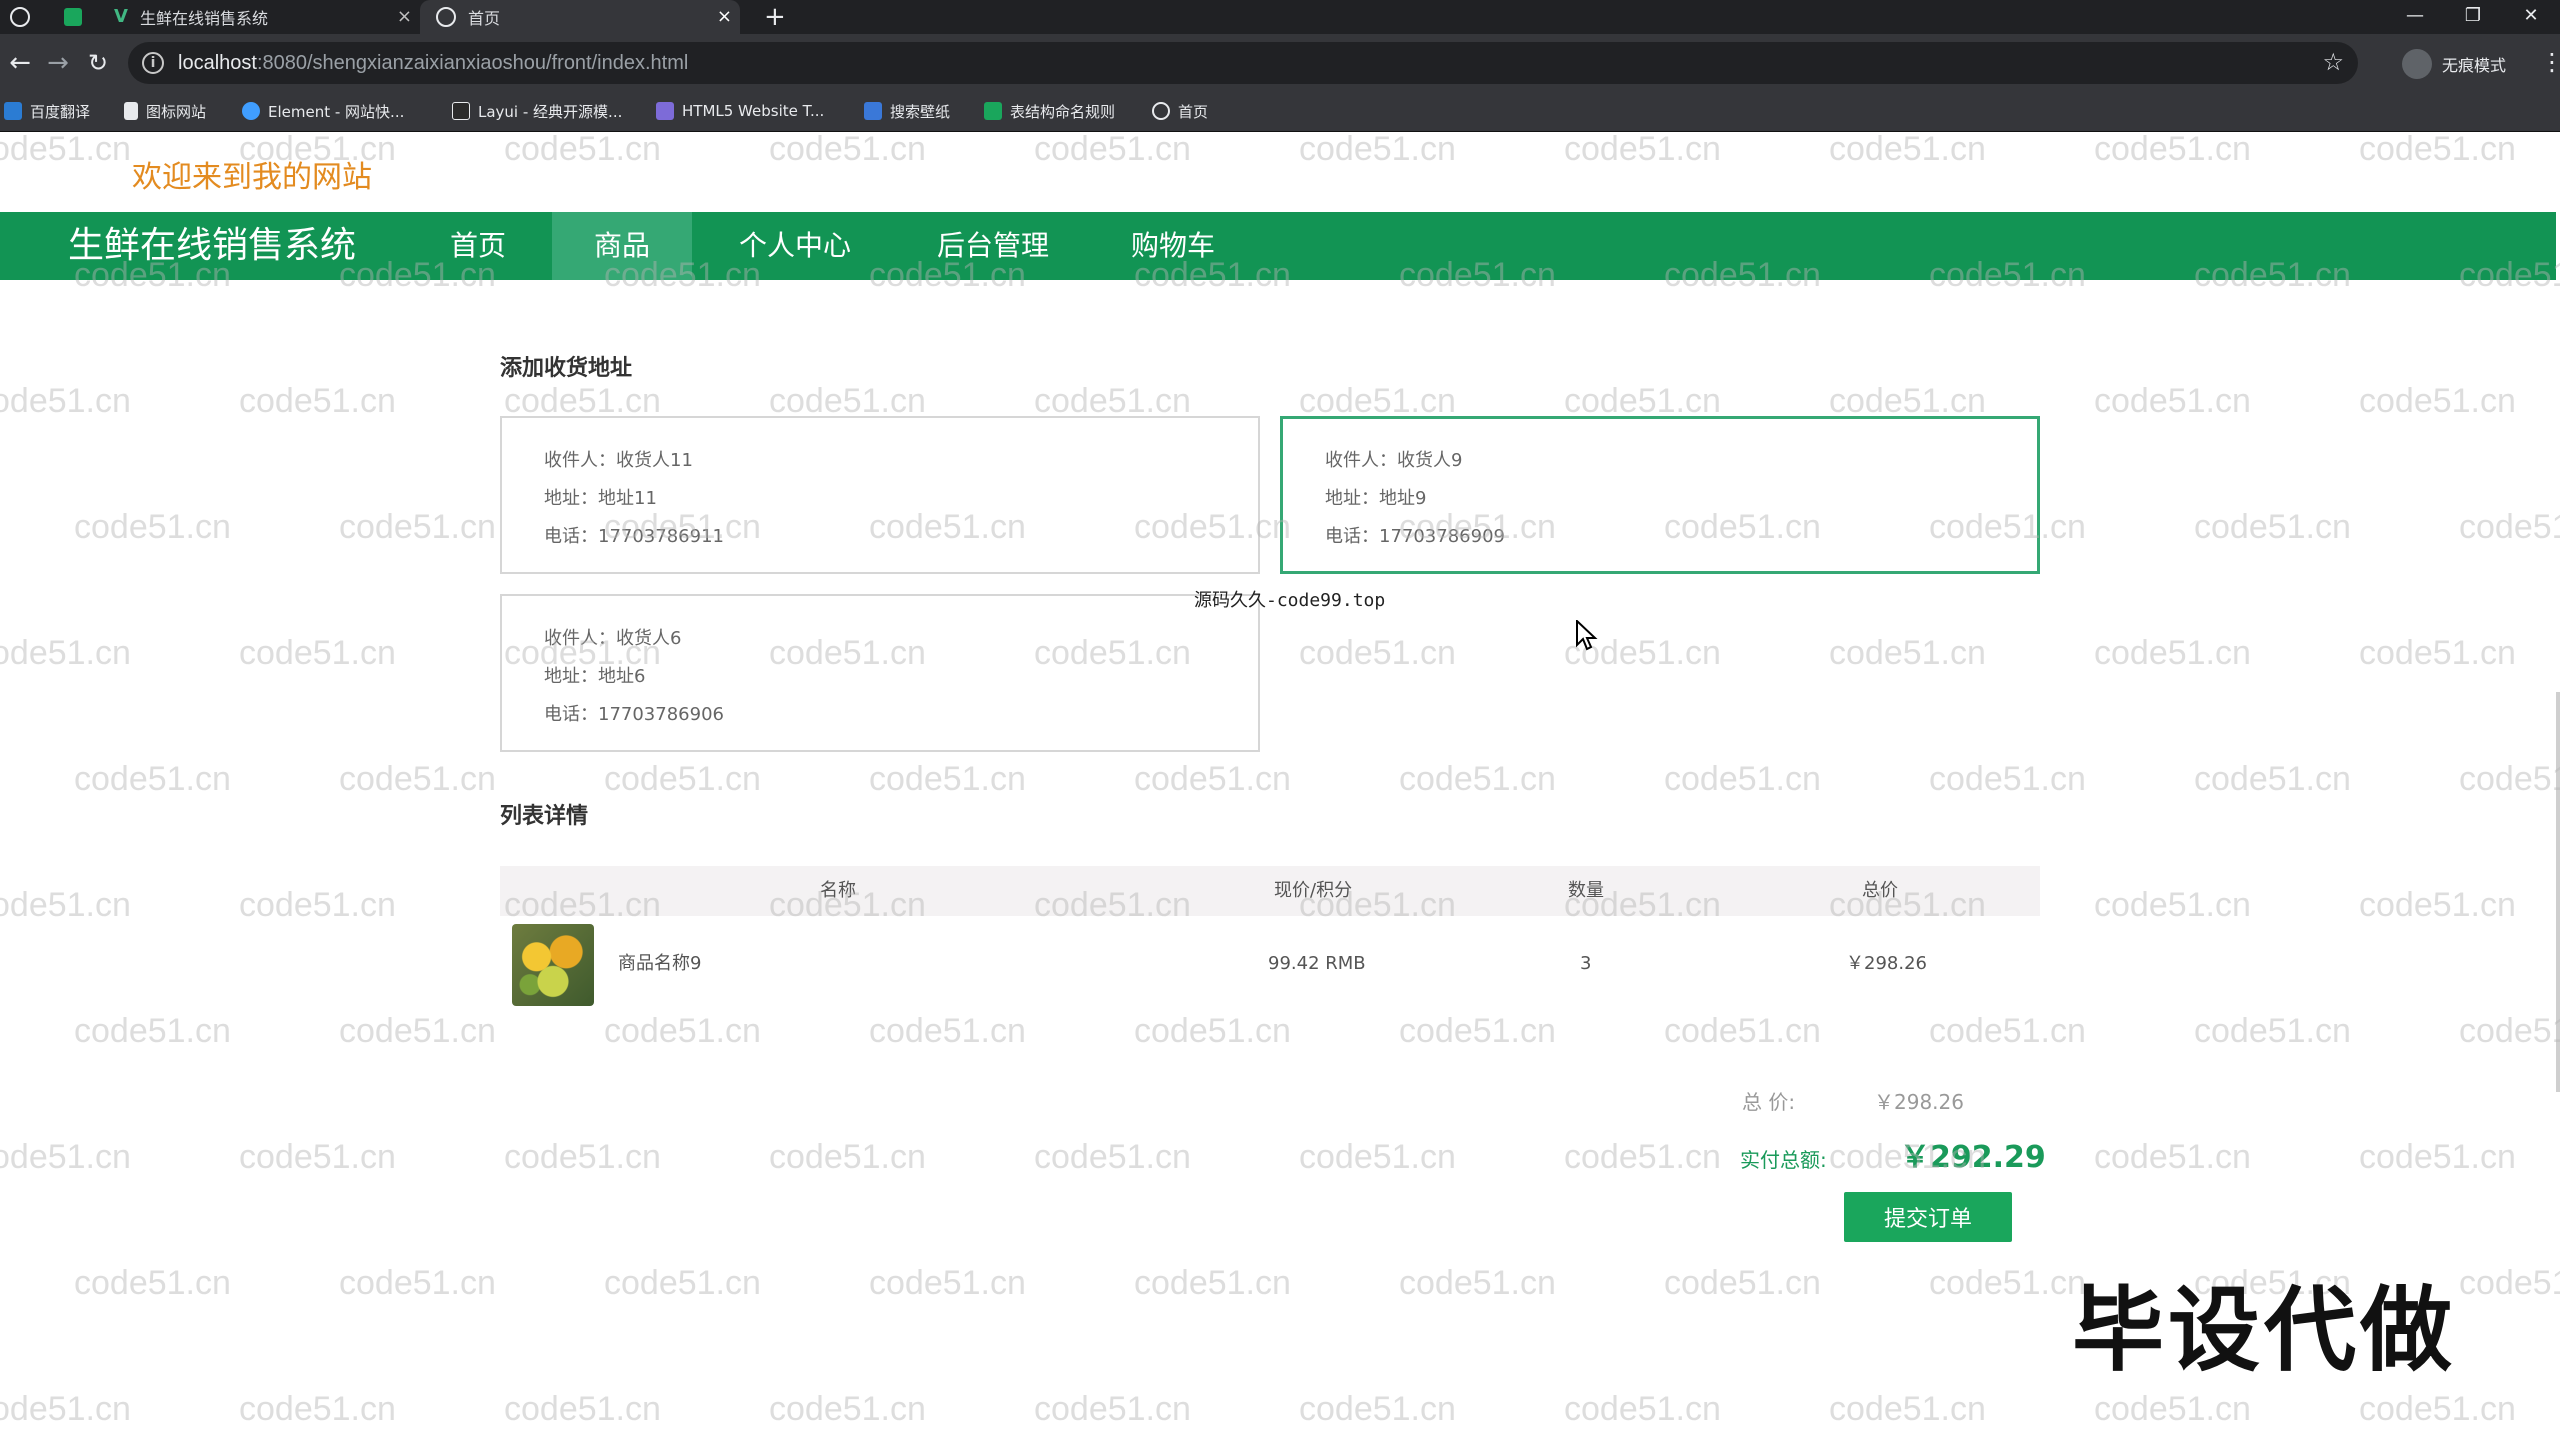 Image resolution: width=2560 pixels, height=1440 pixels. Describe the element at coordinates (1394, 460) in the screenshot. I see `receiver: 收件人：收货人9` at that location.